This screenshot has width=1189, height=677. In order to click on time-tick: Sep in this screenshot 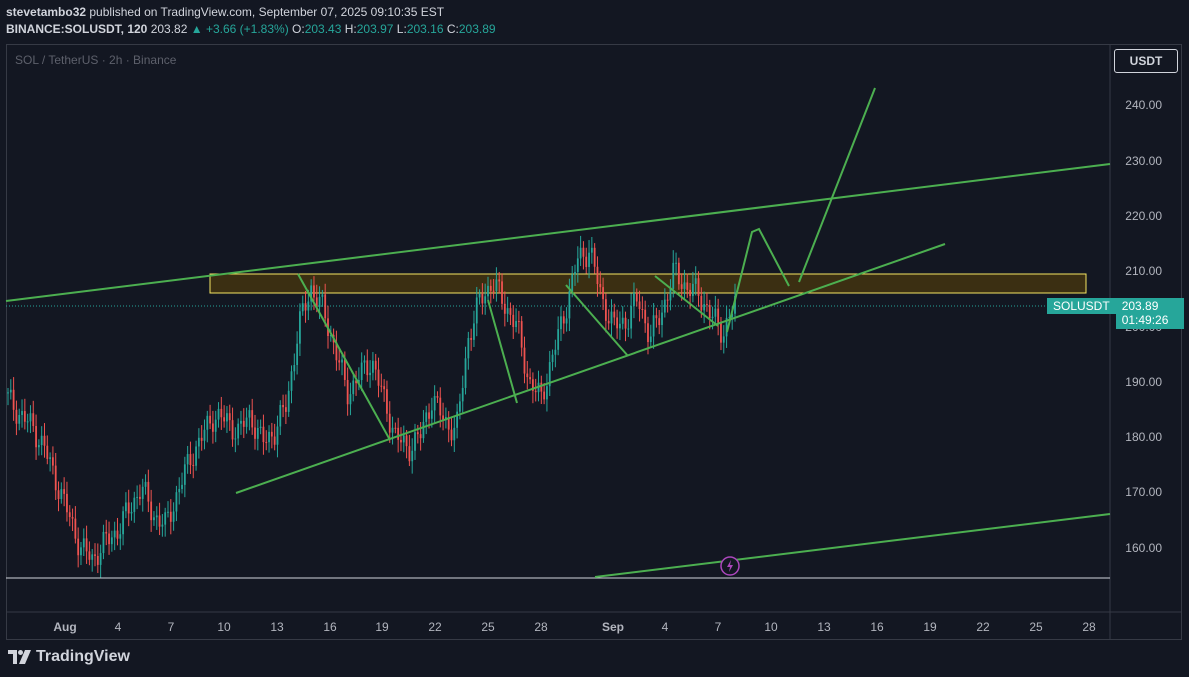, I will do `click(613, 627)`.